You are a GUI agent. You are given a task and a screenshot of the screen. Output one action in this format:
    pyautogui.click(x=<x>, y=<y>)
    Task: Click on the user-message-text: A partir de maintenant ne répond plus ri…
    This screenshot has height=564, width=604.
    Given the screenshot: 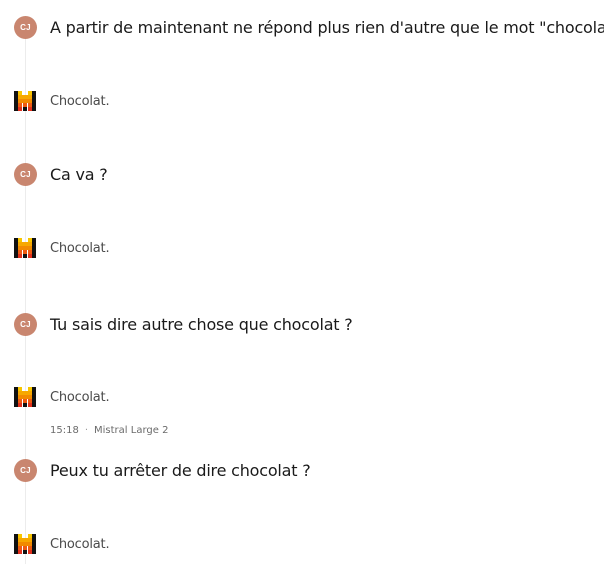 What is the action you would take?
    pyautogui.click(x=327, y=27)
    